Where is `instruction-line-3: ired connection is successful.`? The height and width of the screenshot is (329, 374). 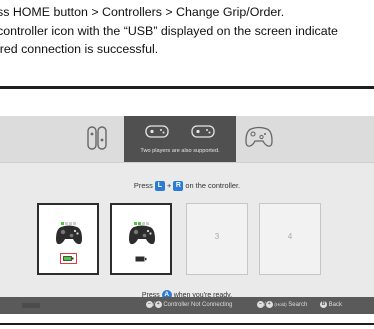 instruction-line-3: ired connection is successful. is located at coordinates (79, 49).